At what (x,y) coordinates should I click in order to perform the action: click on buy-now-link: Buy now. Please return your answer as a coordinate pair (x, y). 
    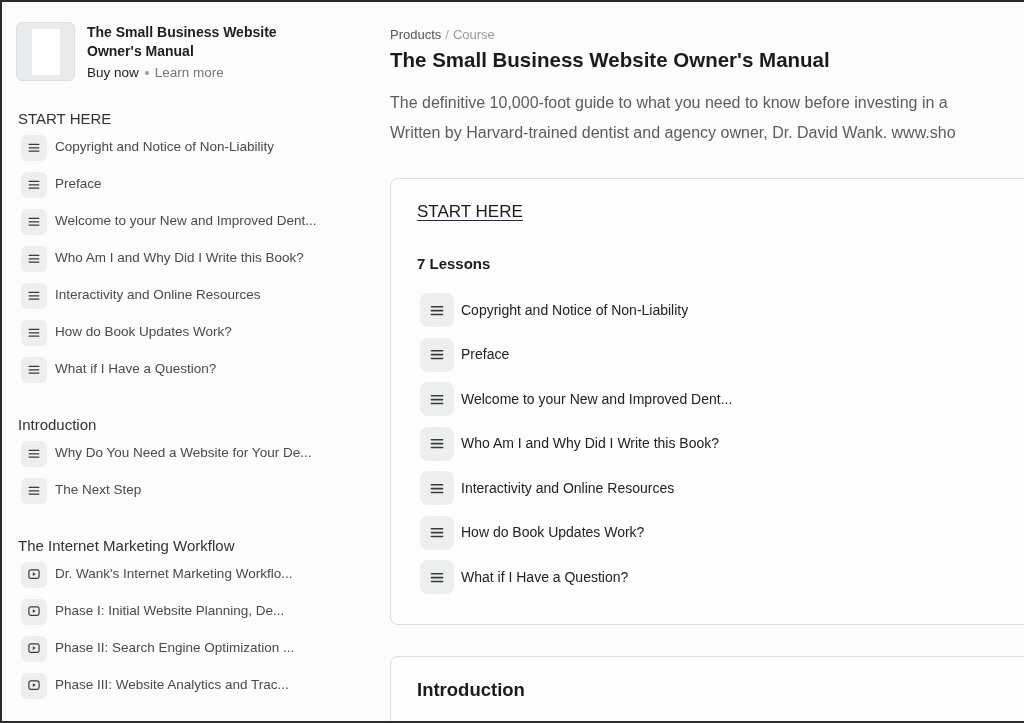
    Looking at the image, I should click on (113, 73).